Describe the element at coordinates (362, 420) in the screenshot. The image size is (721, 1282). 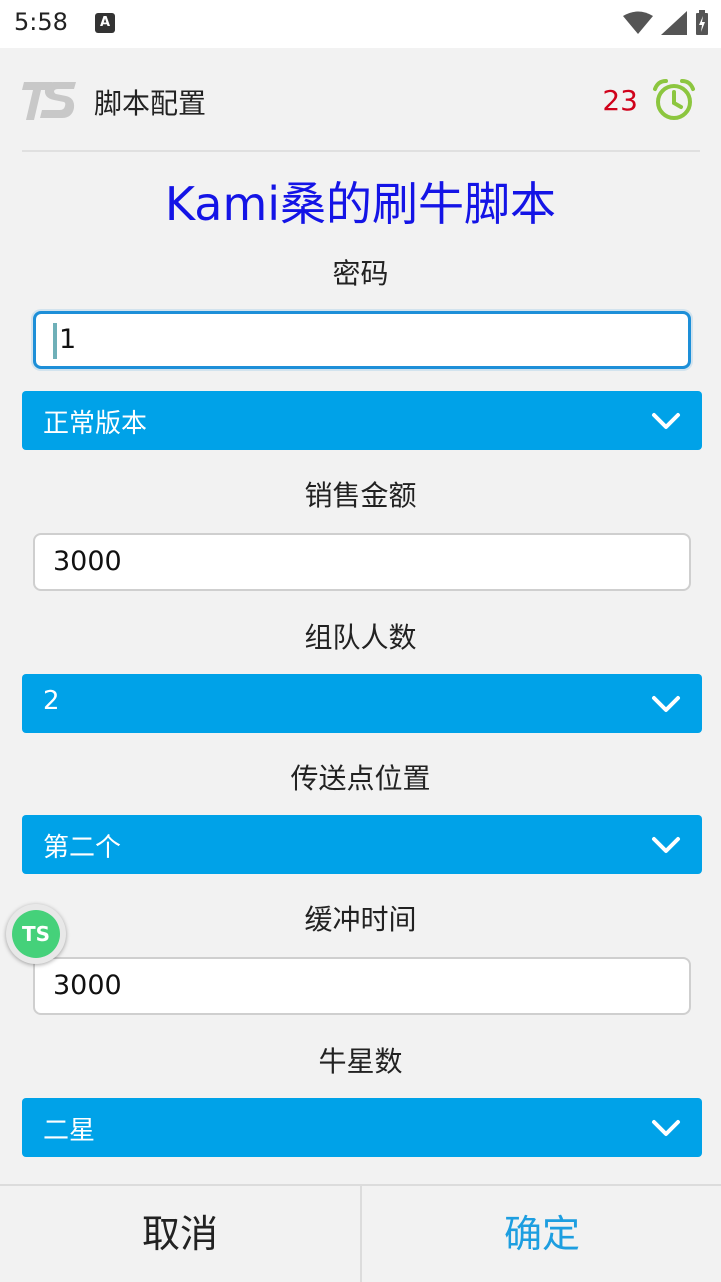
I see `version-select: 正常版本` at that location.